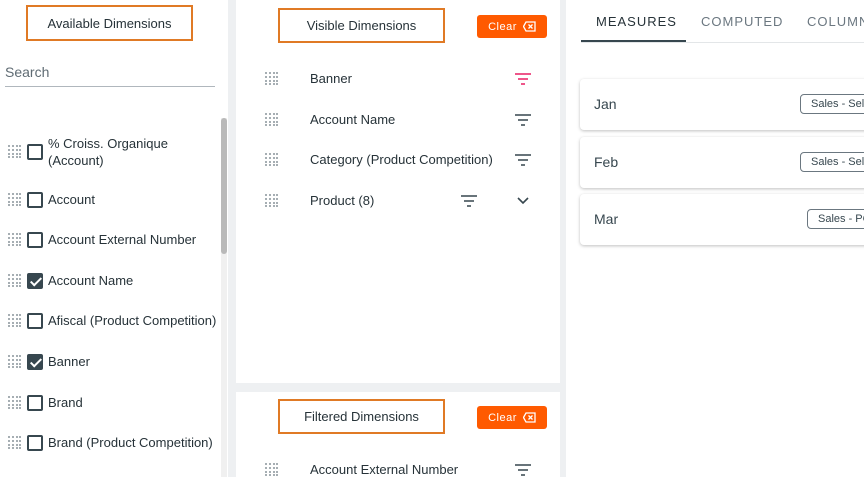 Image resolution: width=864 pixels, height=477 pixels. Describe the element at coordinates (361, 416) in the screenshot. I see `filtered-dimensions-title: Filtered Dimensions` at that location.